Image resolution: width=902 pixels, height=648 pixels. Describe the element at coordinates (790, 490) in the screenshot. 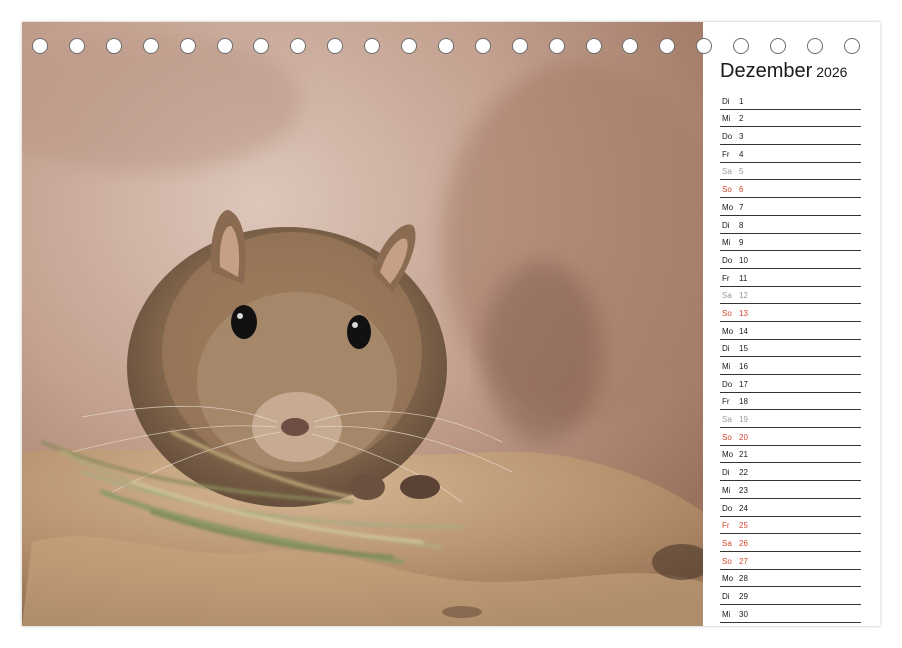

I see `day-row: Mi 23` at that location.